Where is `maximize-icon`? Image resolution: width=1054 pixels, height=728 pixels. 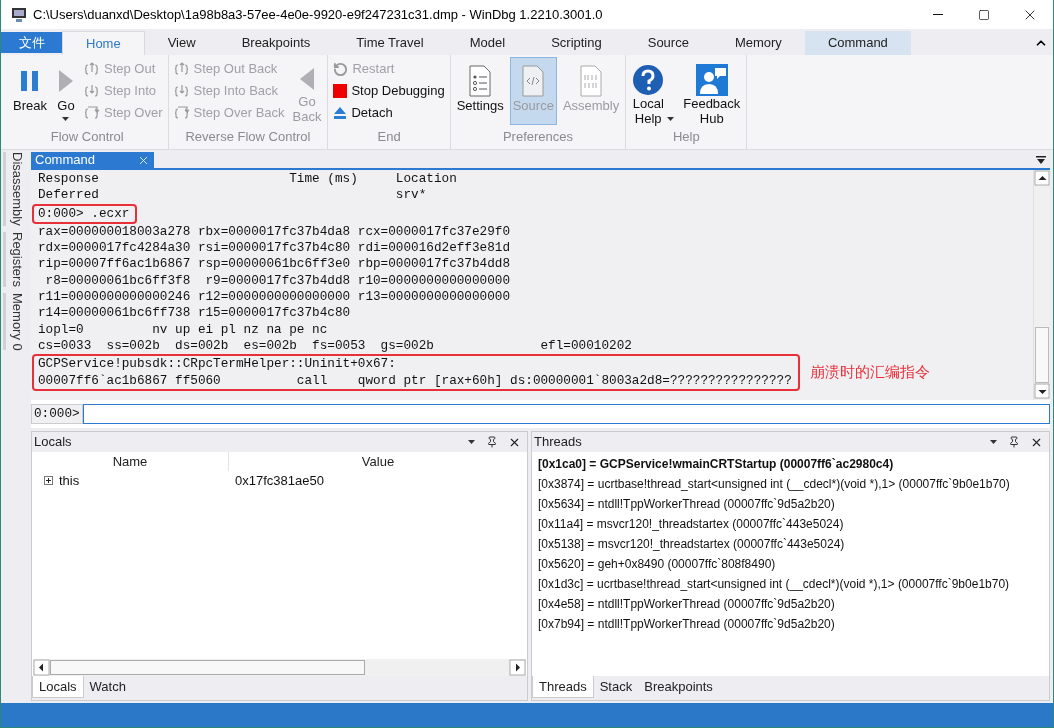
maximize-icon is located at coordinates (984, 14).